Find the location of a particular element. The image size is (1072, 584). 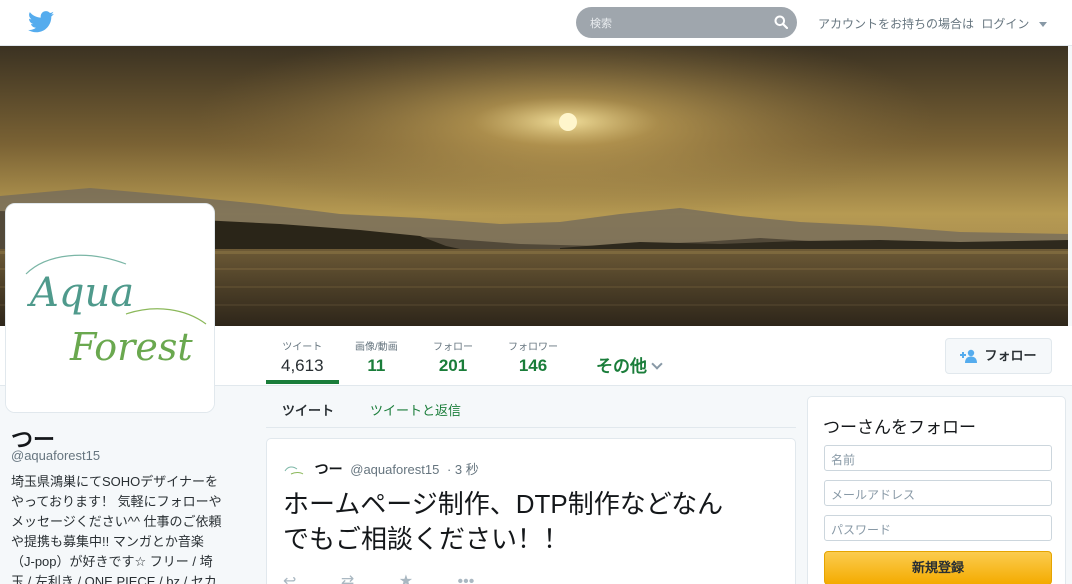

chevron-down-icon is located at coordinates (657, 364).